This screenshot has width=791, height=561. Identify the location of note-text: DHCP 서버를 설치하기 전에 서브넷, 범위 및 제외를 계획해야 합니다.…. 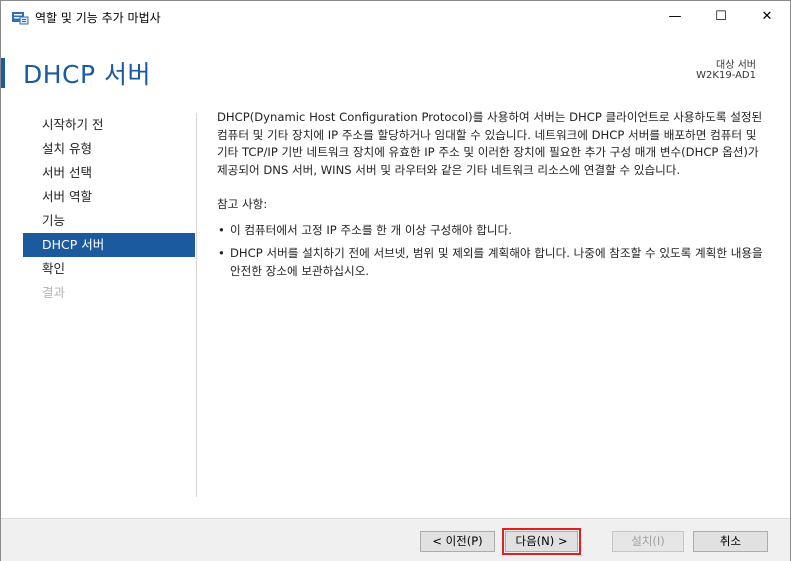
(496, 262).